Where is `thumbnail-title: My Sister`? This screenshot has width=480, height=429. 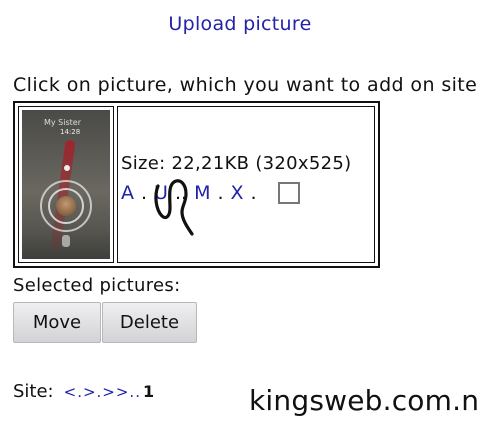 thumbnail-title: My Sister is located at coordinates (62, 122).